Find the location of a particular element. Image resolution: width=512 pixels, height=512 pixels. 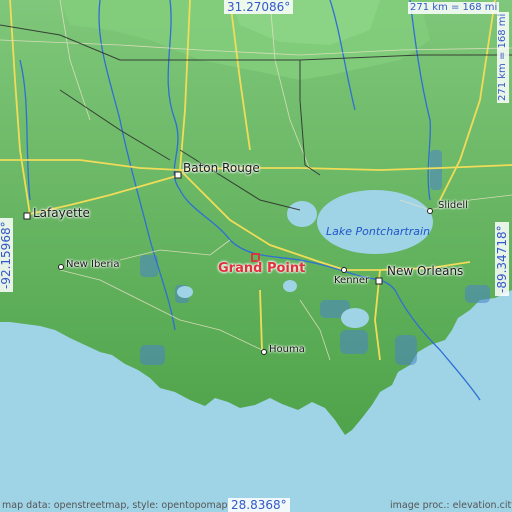

new-iberia-marker is located at coordinates (61, 267).